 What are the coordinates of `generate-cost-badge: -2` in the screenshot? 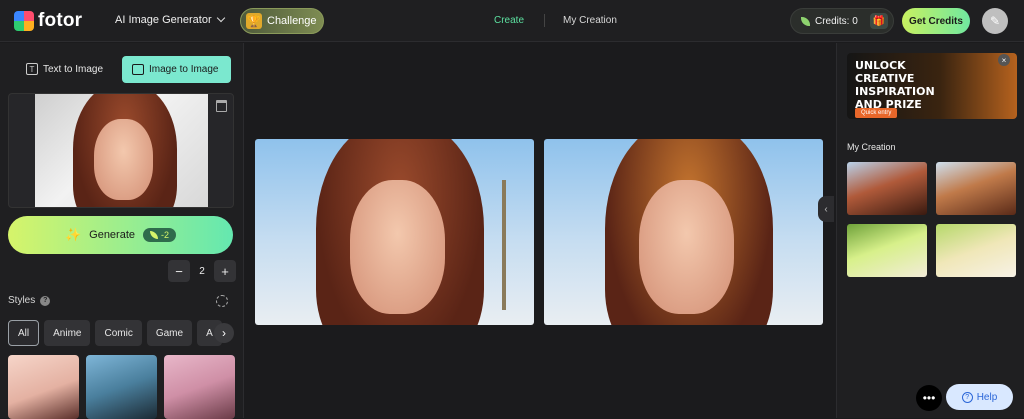 It's located at (160, 235).